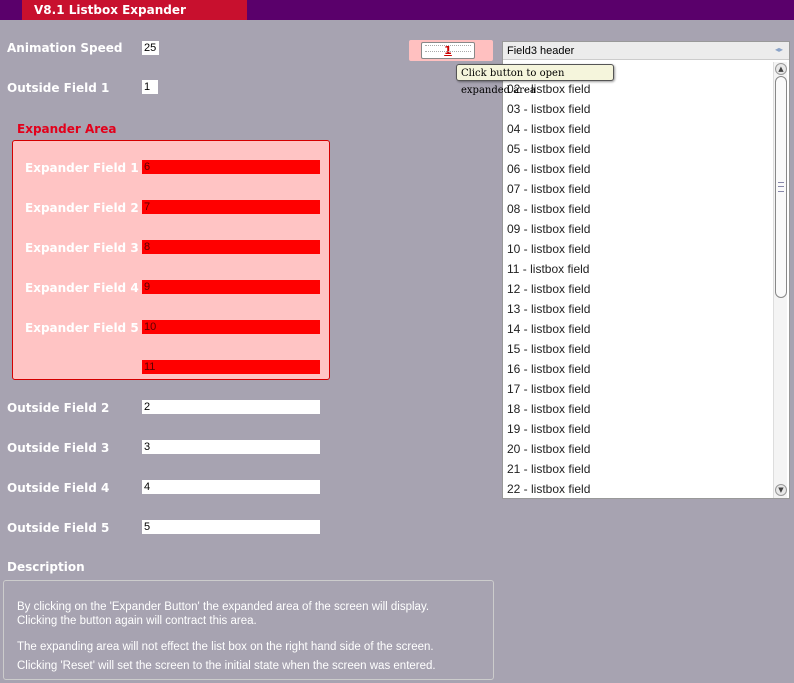  I want to click on expander-button: 1, so click(448, 50).